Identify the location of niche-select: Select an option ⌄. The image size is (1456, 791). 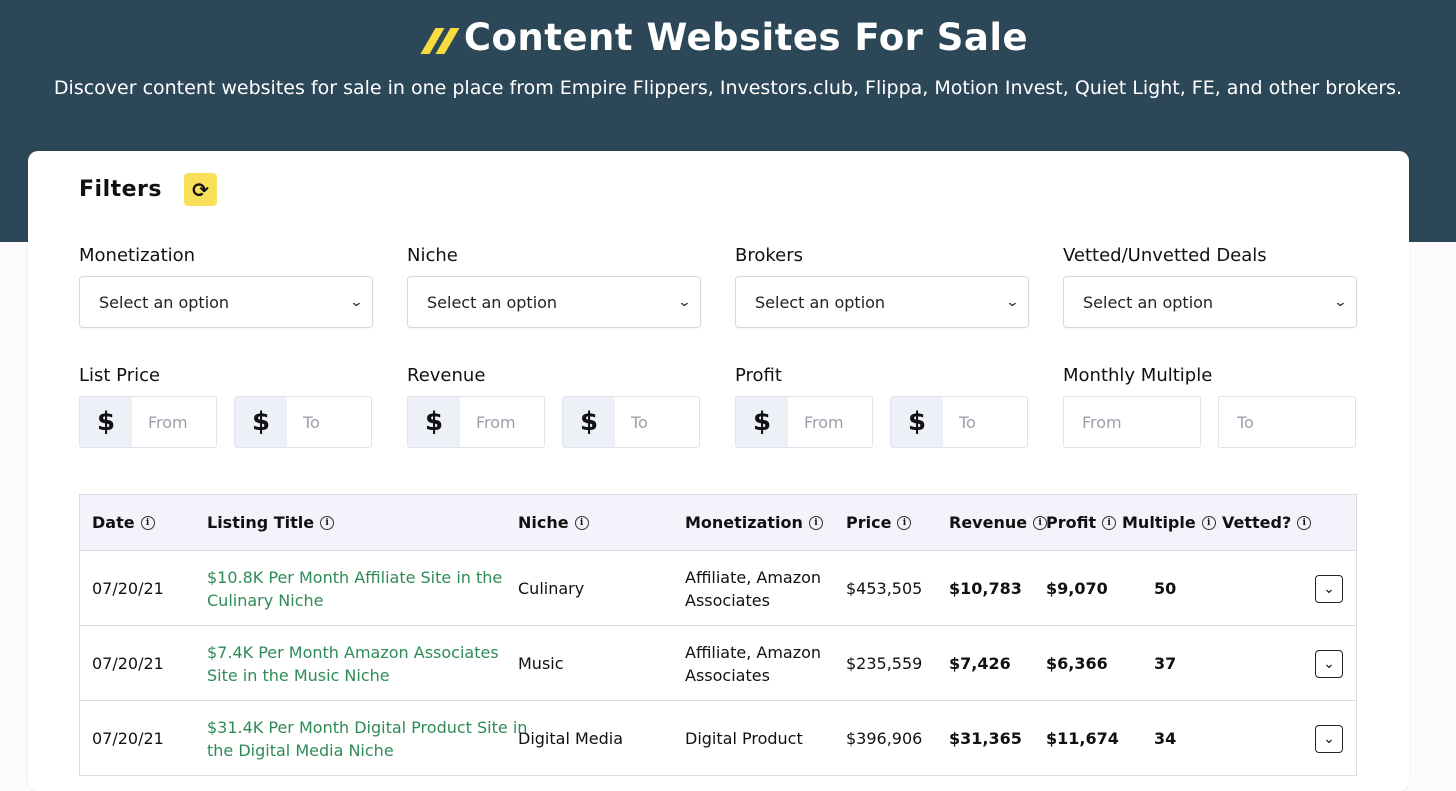
(554, 302).